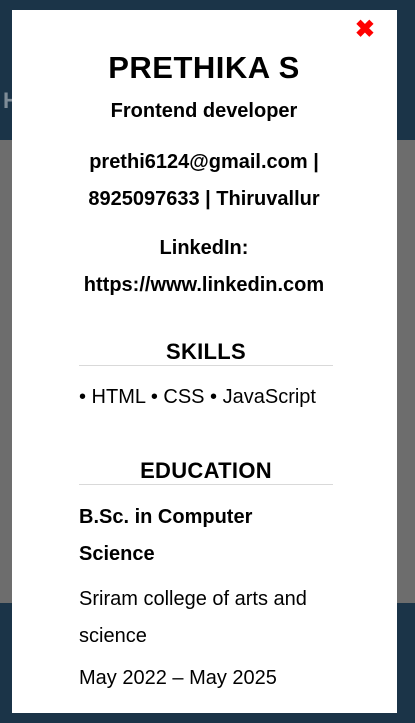  What do you see at coordinates (166, 535) in the screenshot?
I see `education-degree: B.Sc. in Computer Science` at bounding box center [166, 535].